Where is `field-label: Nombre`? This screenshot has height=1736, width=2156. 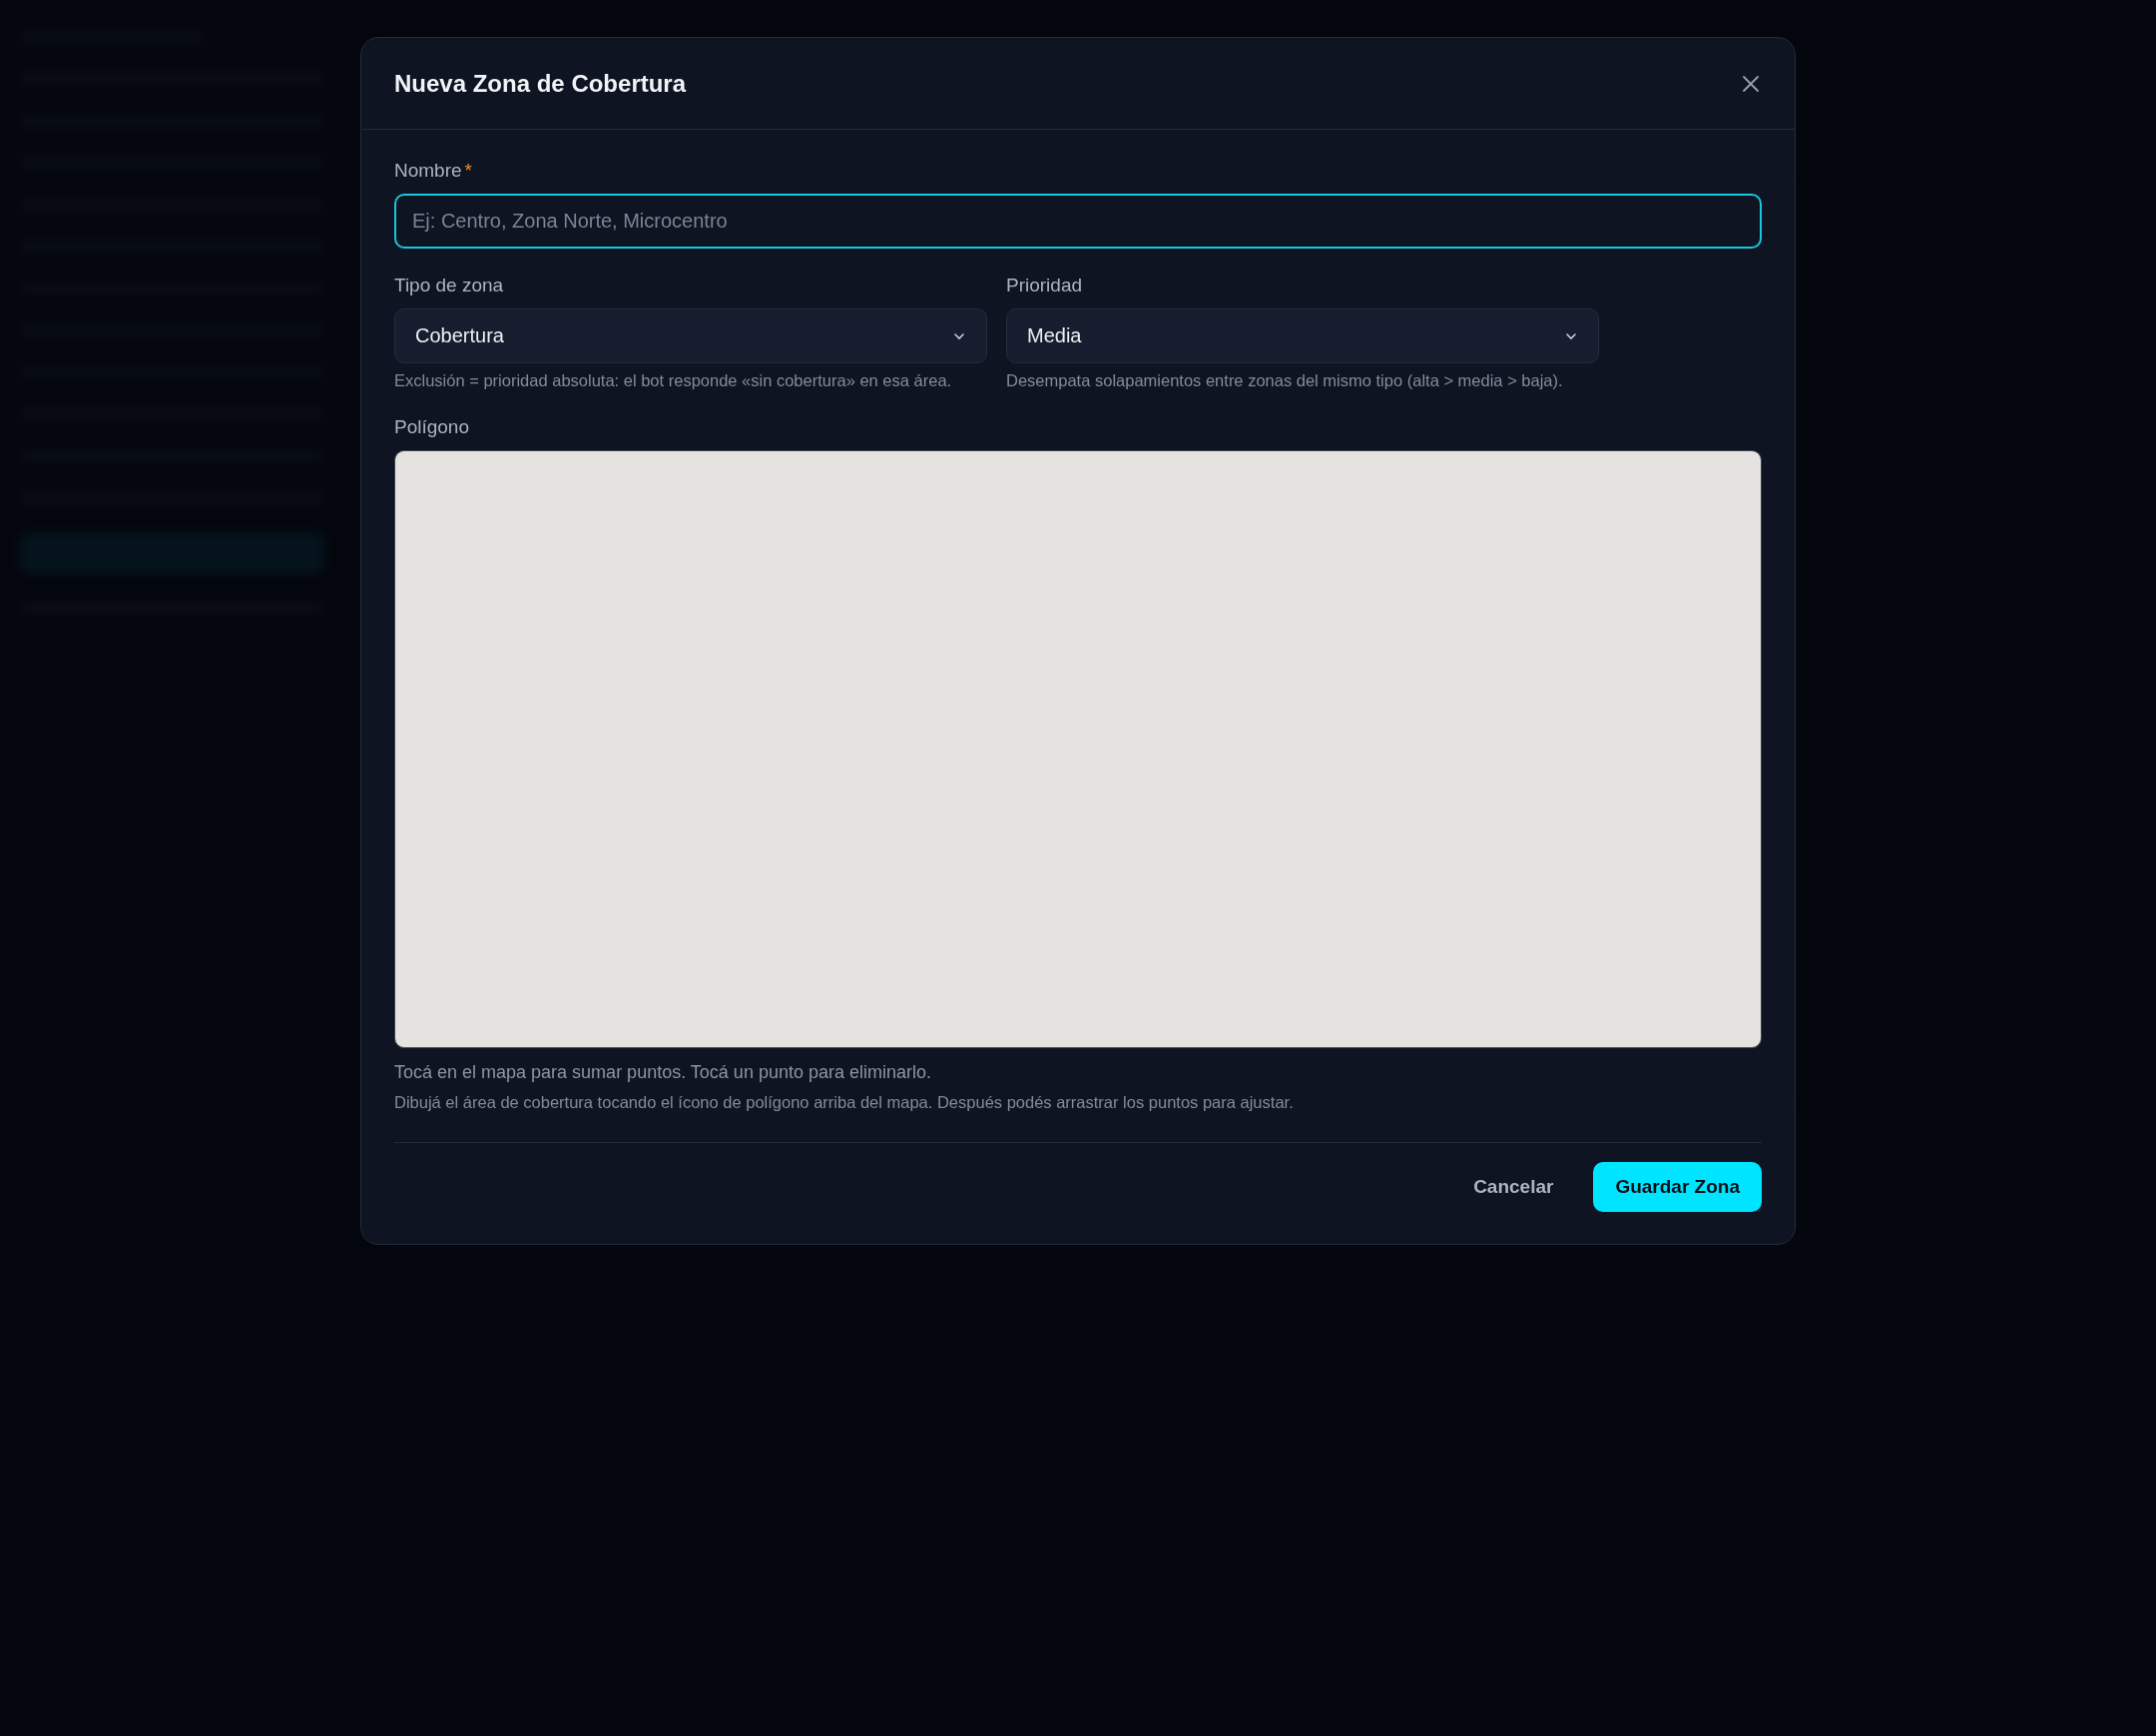
field-label: Nombre is located at coordinates (428, 171).